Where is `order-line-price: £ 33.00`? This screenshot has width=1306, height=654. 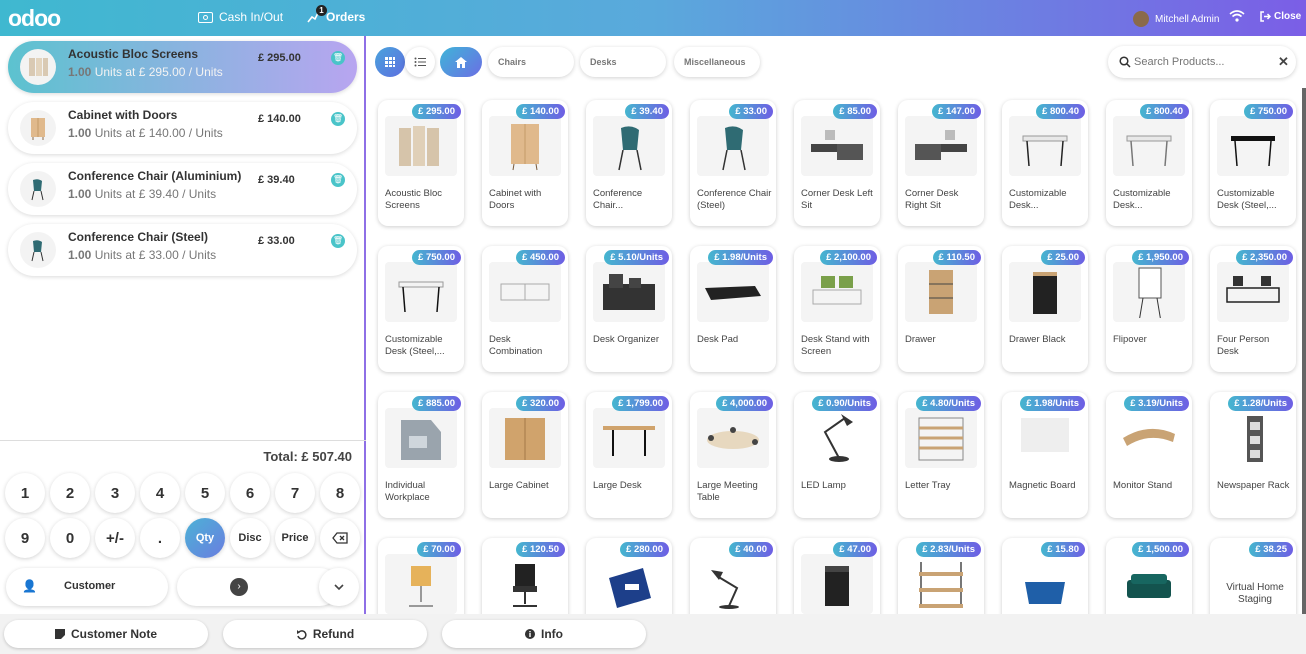 order-line-price: £ 33.00 is located at coordinates (276, 241).